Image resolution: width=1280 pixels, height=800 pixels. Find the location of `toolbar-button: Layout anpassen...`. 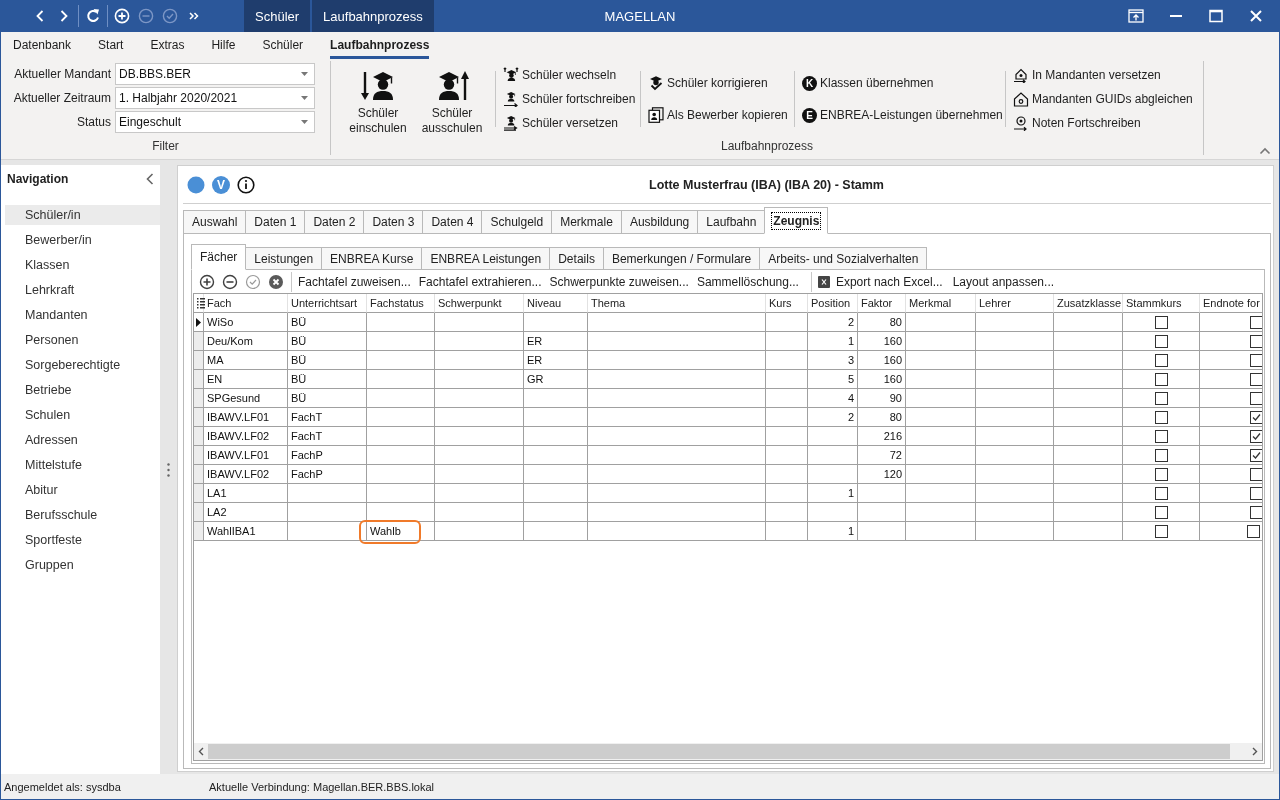

toolbar-button: Layout anpassen... is located at coordinates (1003, 282).